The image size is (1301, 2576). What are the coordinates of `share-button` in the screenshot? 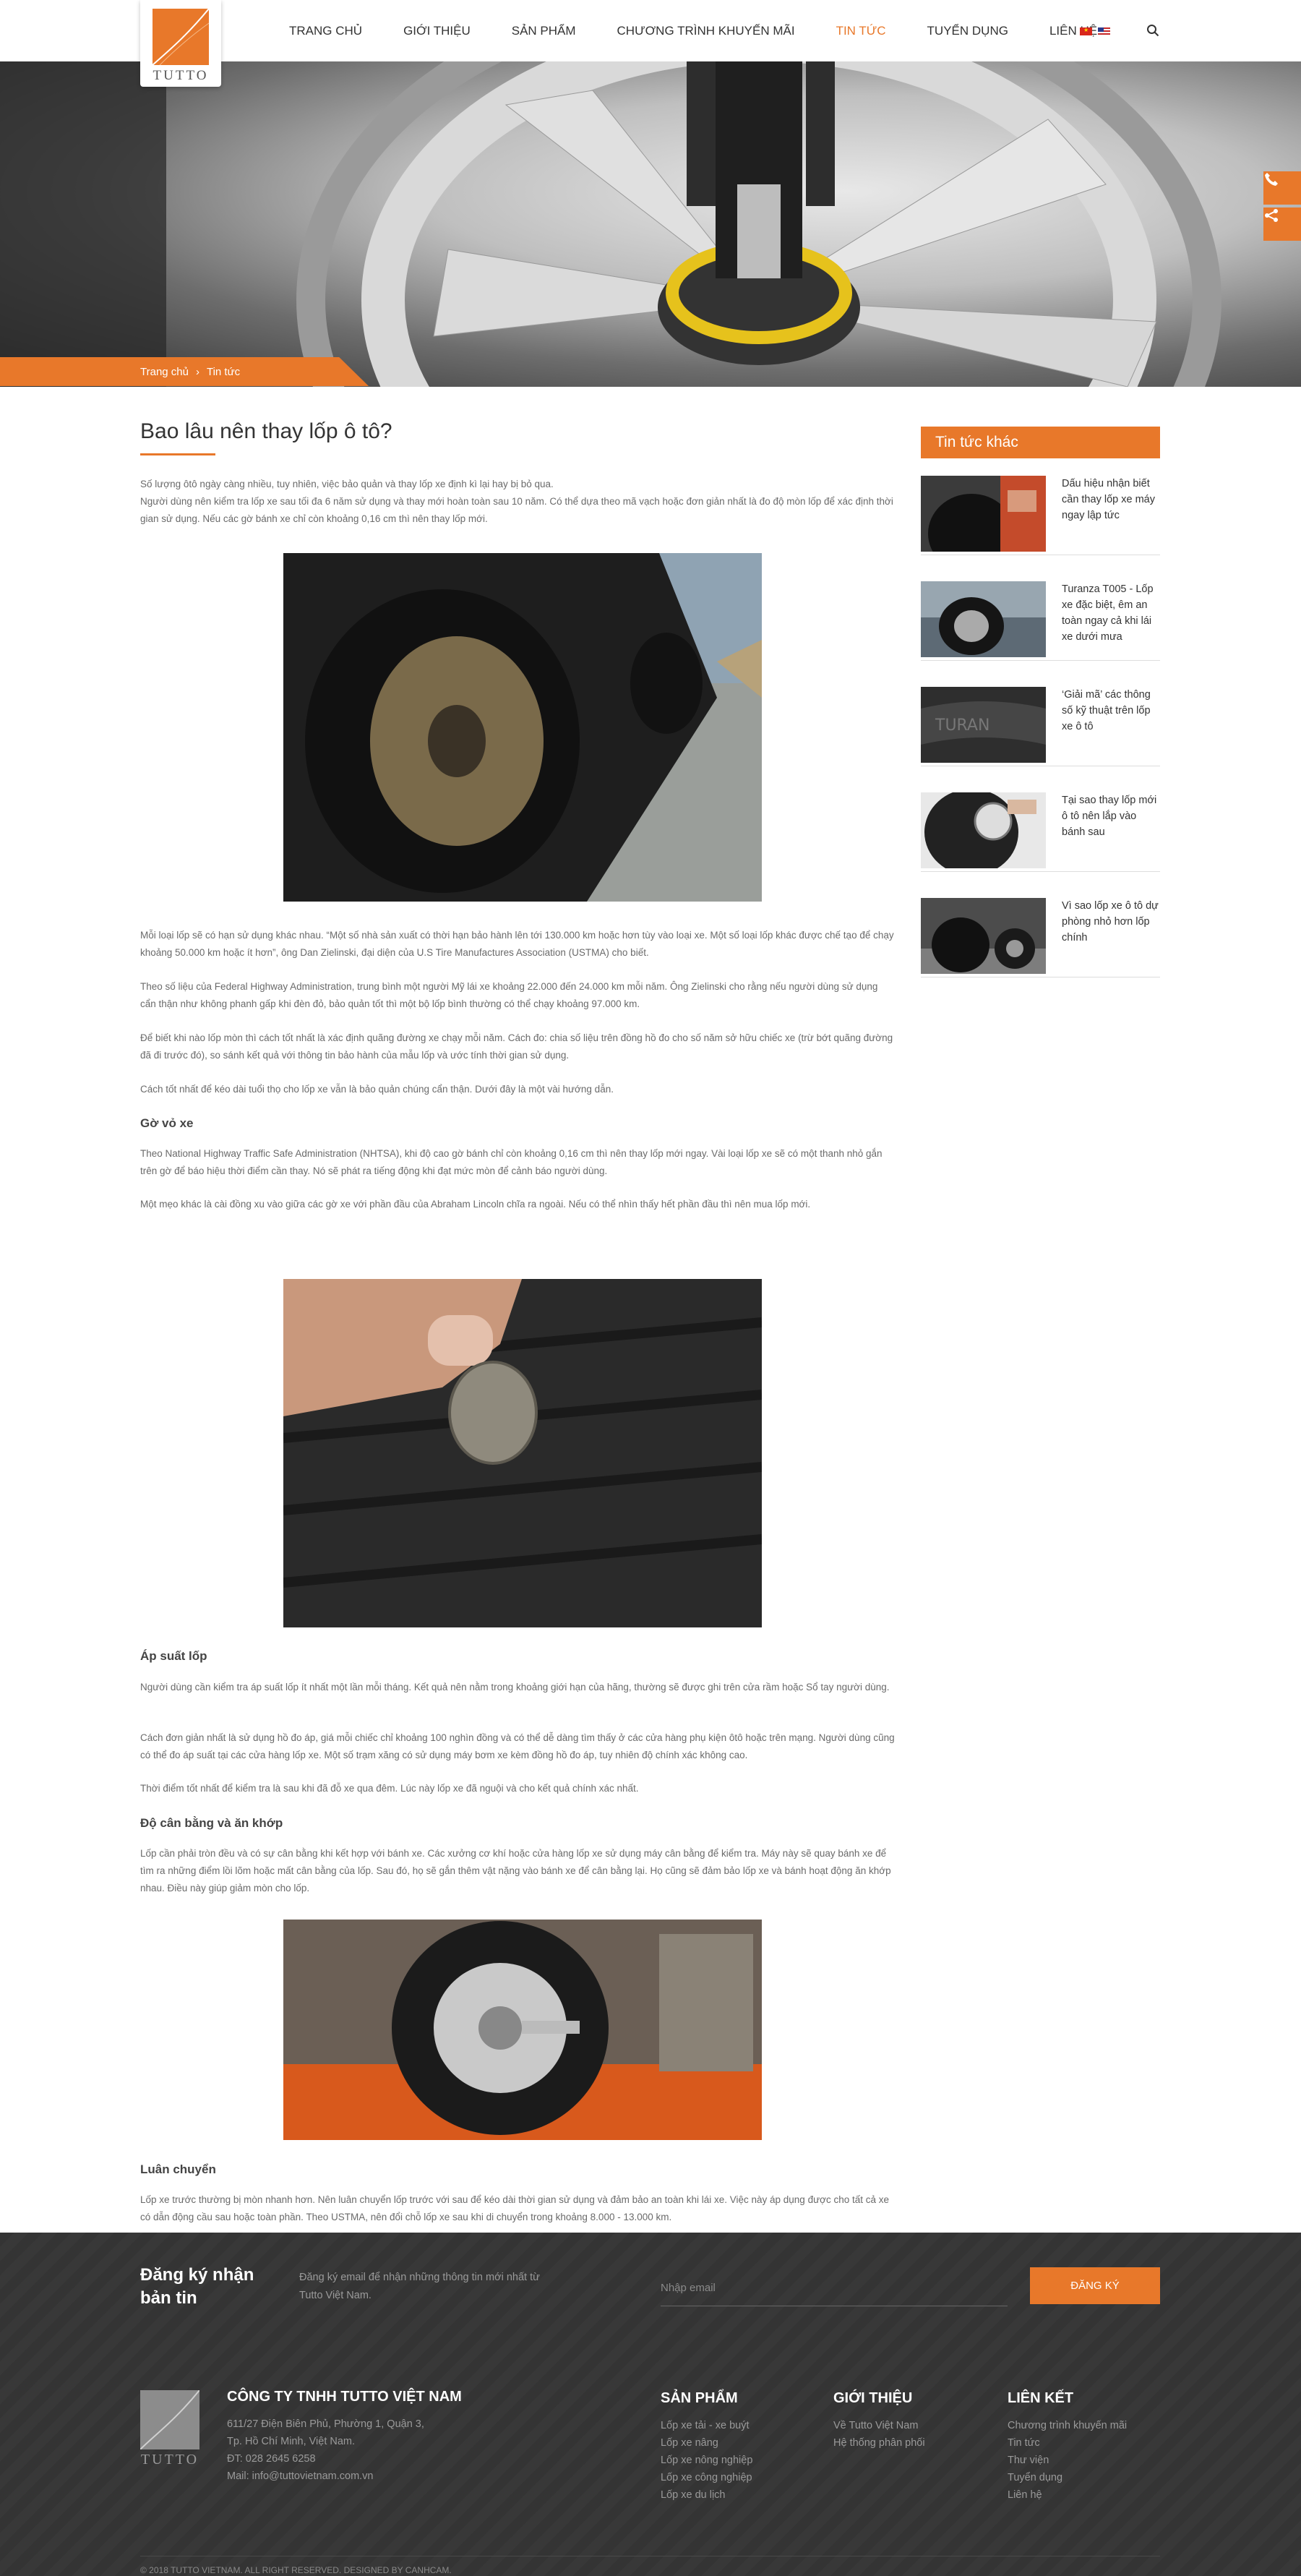 It's located at (1282, 224).